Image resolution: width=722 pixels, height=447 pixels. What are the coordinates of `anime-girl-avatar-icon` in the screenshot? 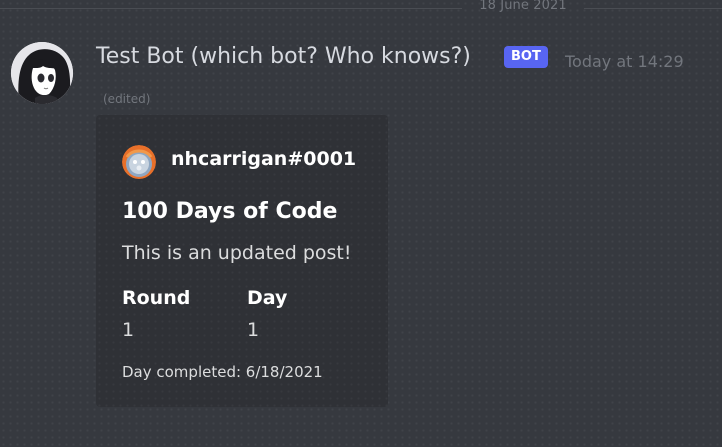 It's located at (42, 73).